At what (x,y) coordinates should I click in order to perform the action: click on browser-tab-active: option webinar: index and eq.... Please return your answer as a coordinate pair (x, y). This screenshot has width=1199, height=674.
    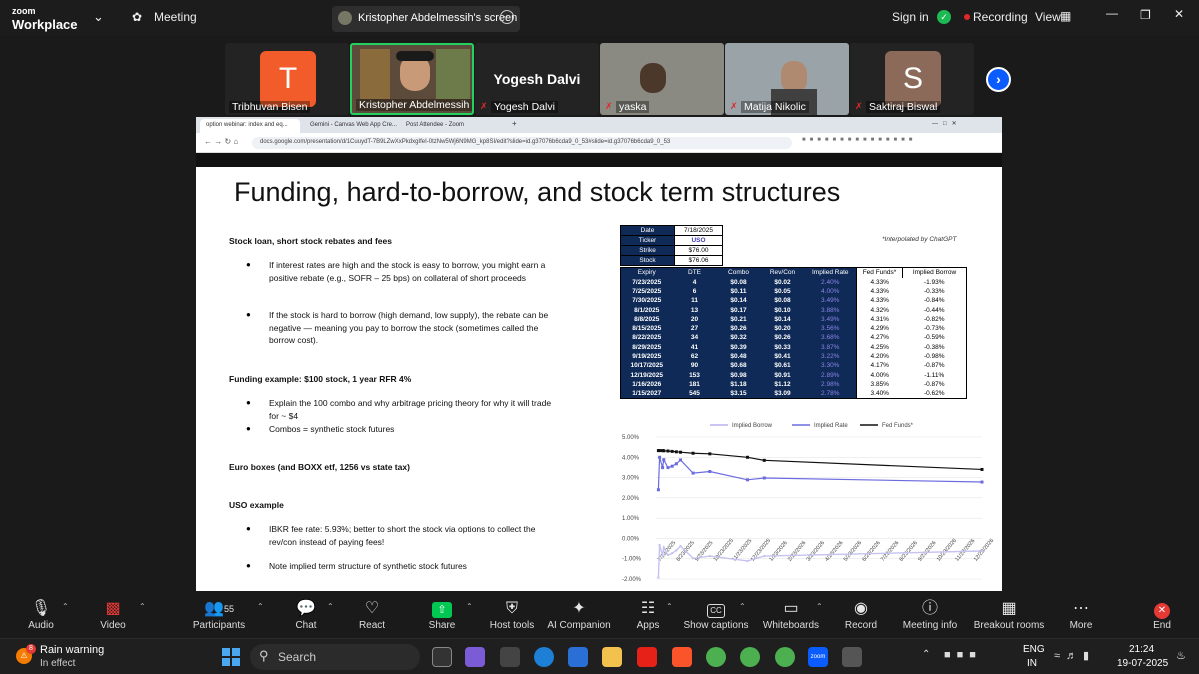
    Looking at the image, I should click on (250, 126).